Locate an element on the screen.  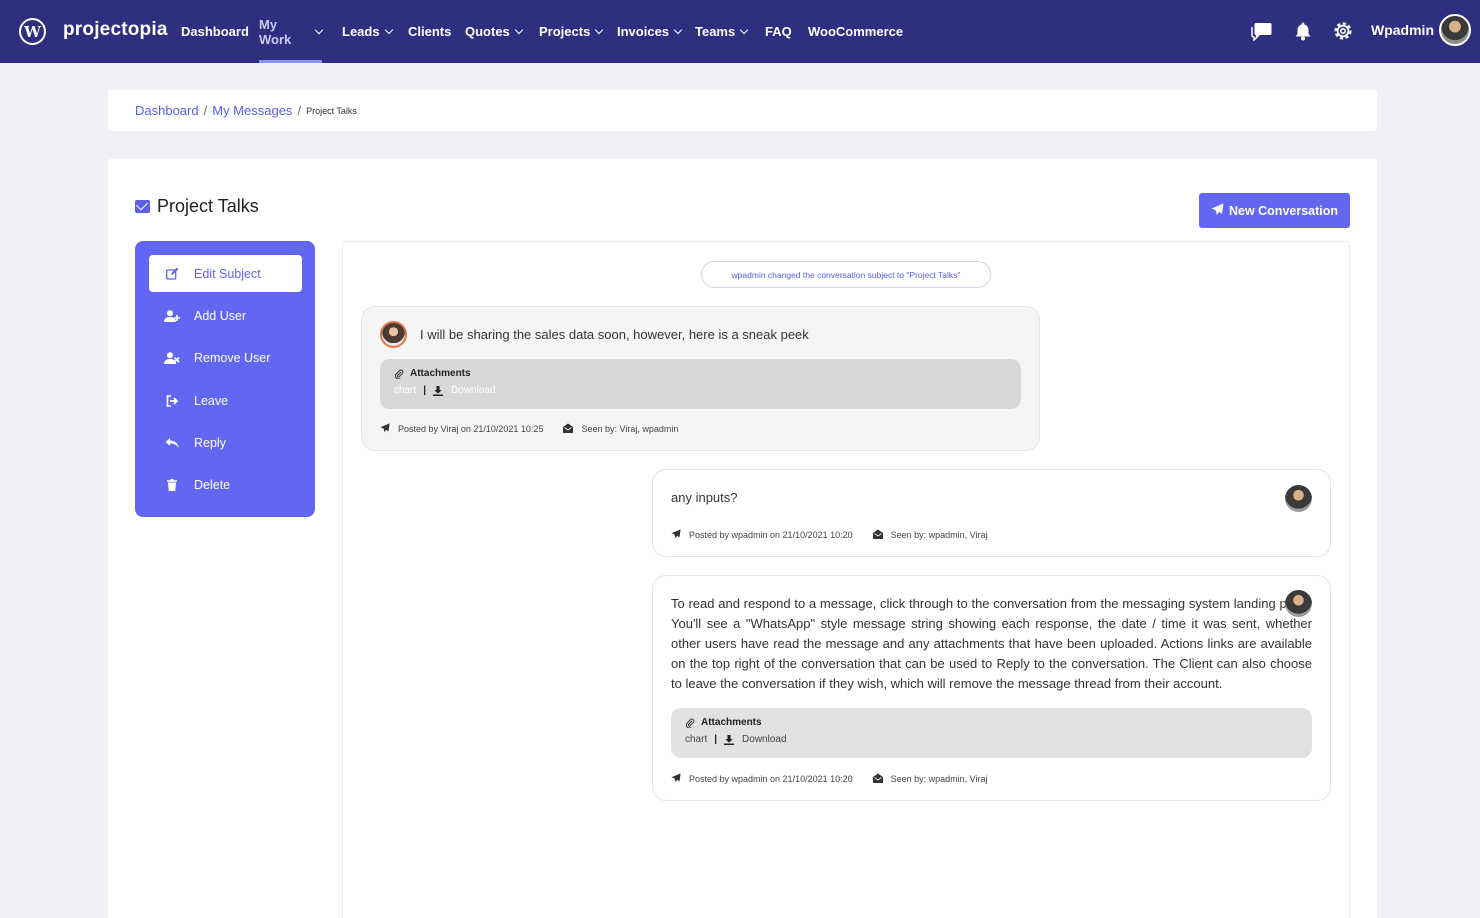
nav-label: Projects is located at coordinates (565, 31).